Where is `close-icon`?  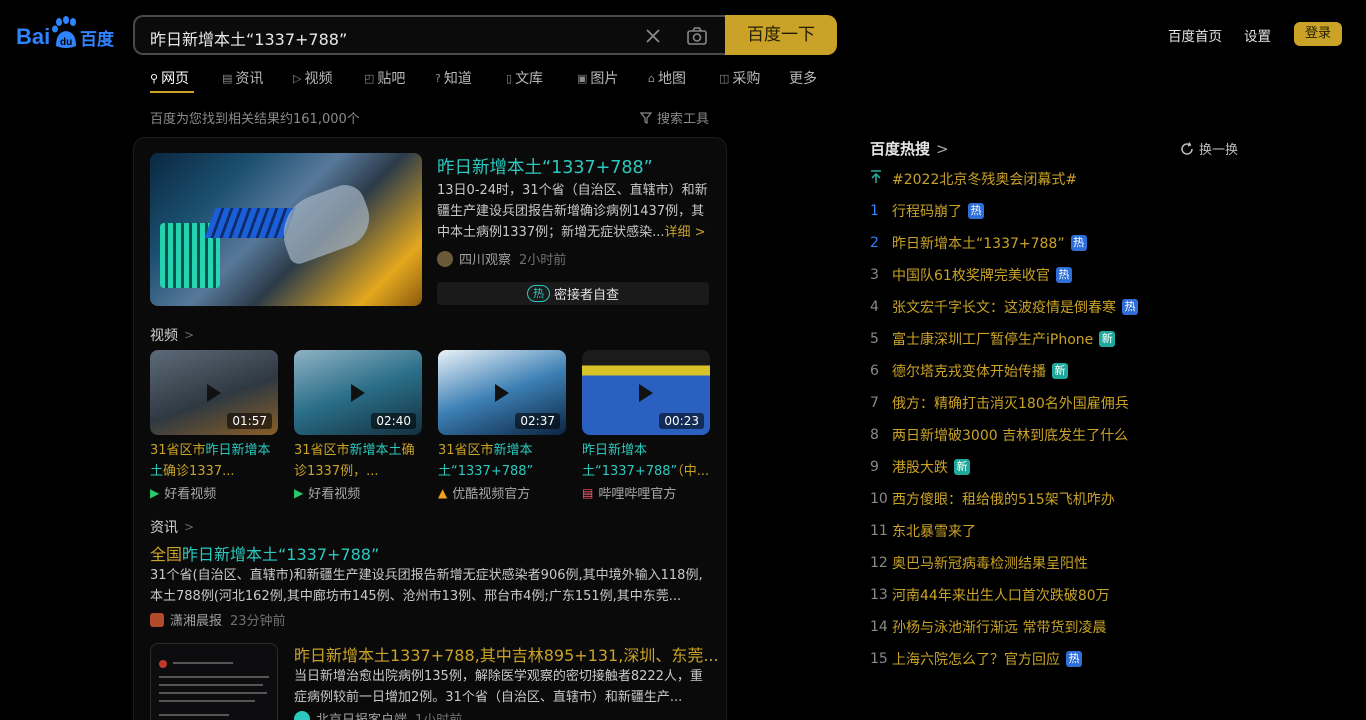
close-icon is located at coordinates (653, 36).